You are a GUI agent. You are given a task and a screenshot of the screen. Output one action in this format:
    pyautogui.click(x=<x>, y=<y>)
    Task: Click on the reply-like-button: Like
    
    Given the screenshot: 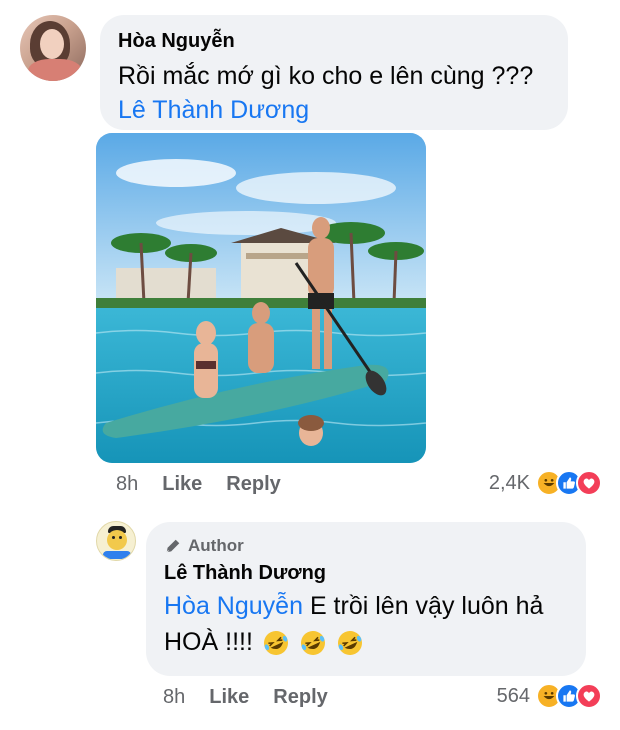 What is the action you would take?
    pyautogui.click(x=229, y=697)
    